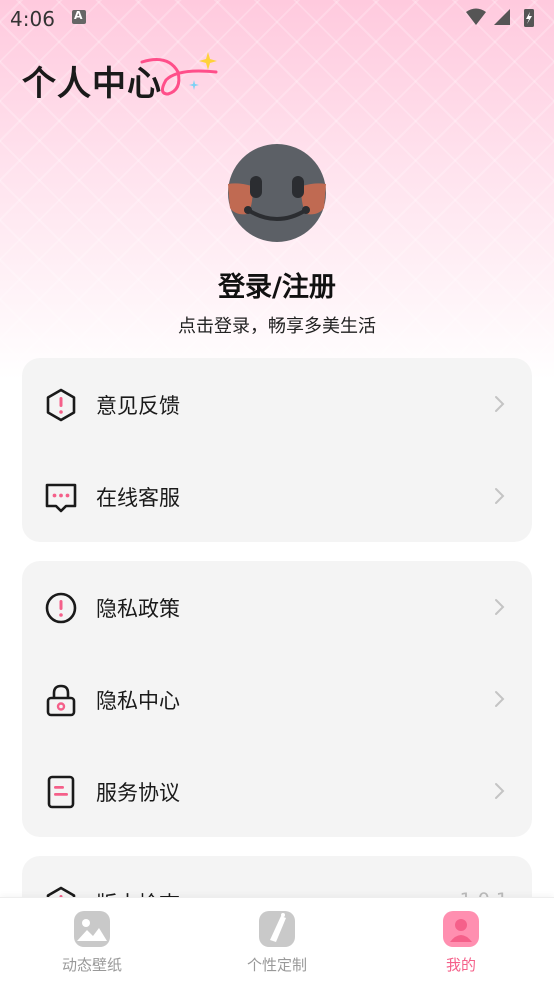 This screenshot has width=554, height=985. I want to click on menu-item-privacy-policy: 隐私政策, so click(277, 607).